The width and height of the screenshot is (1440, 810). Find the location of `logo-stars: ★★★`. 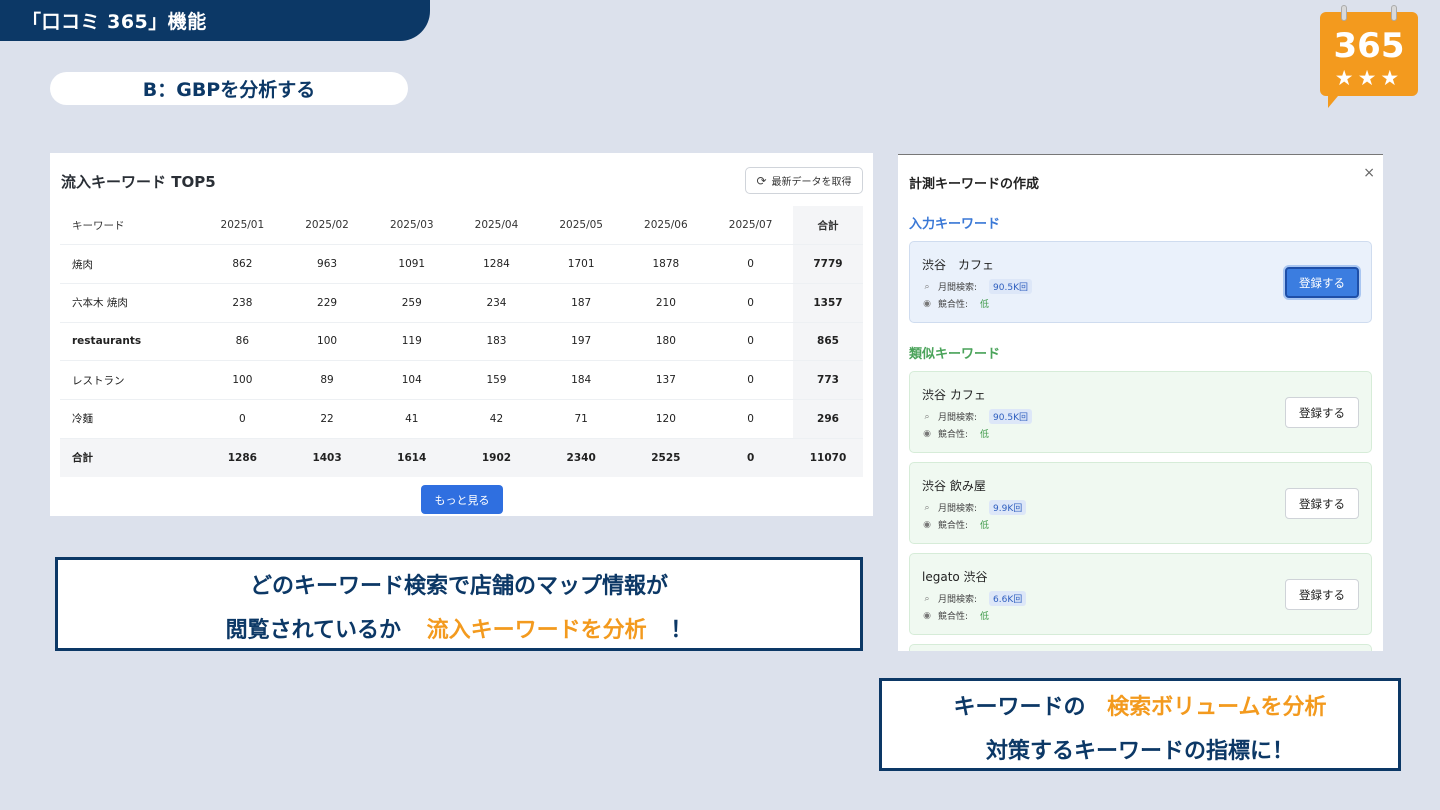

logo-stars: ★★★ is located at coordinates (1369, 78).